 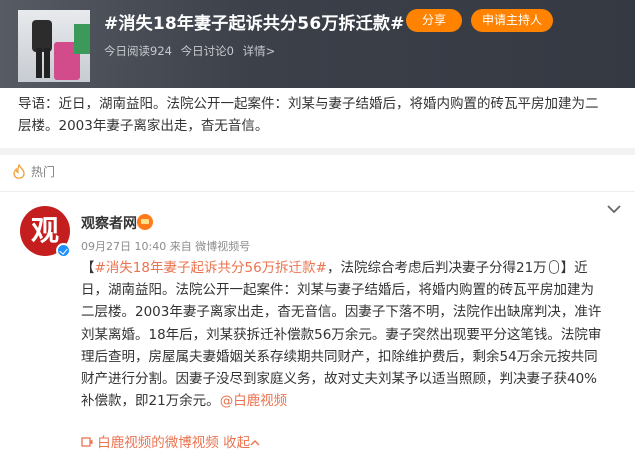 I want to click on verified-badge-icon, so click(x=63, y=250).